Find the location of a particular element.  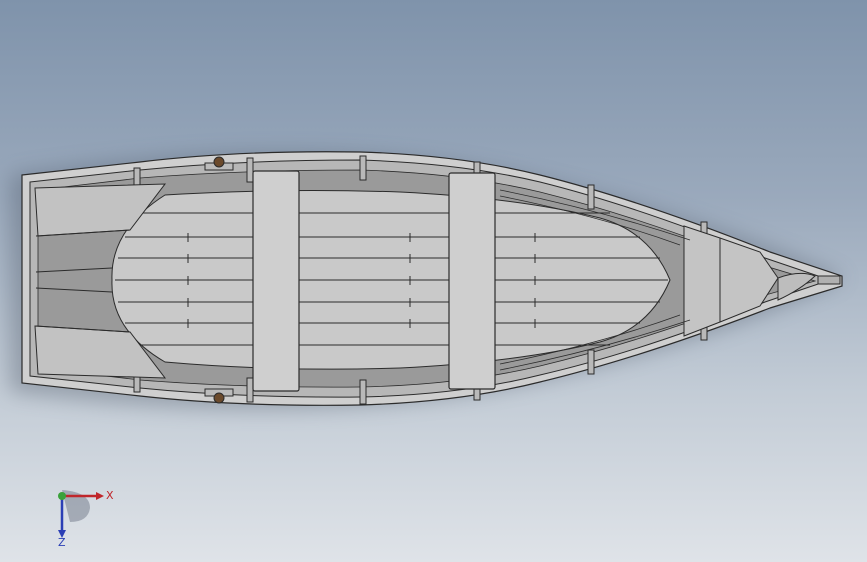

triad-x-arrow is located at coordinates (100, 496).